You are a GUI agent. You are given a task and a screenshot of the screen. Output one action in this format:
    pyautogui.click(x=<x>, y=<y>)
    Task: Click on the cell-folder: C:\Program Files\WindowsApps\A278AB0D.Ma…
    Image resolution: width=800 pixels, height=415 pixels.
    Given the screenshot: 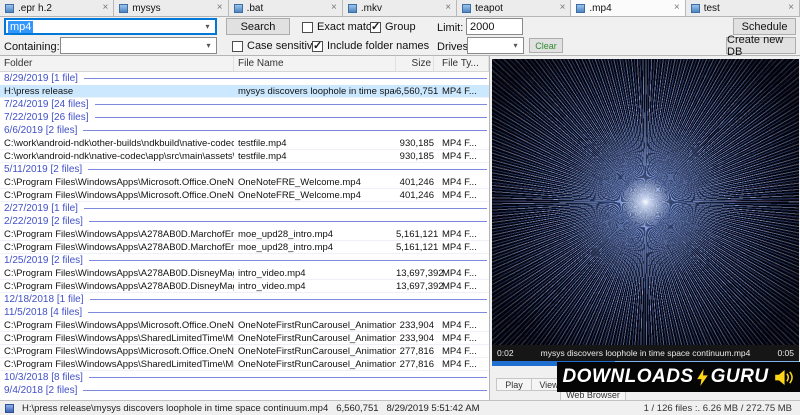 What is the action you would take?
    pyautogui.click(x=119, y=247)
    